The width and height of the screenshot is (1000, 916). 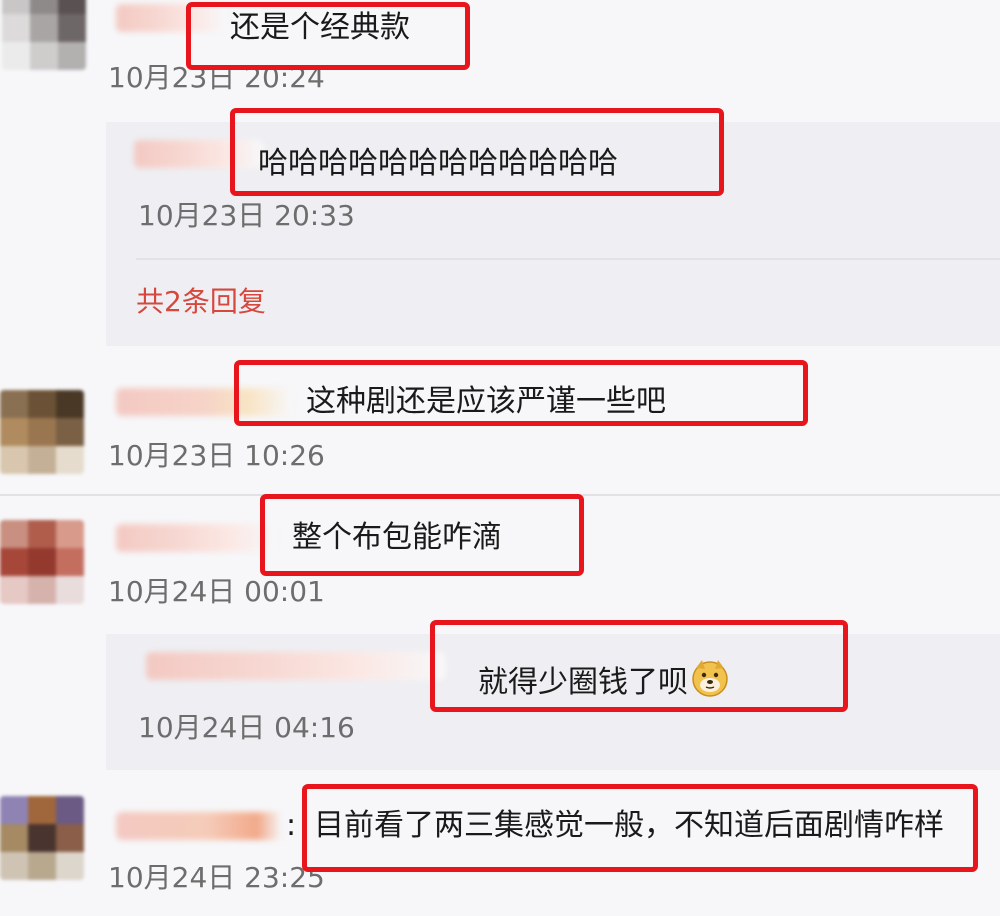 I want to click on reply-text: 哈哈哈哈哈哈哈哈哈哈哈哈, so click(x=438, y=163).